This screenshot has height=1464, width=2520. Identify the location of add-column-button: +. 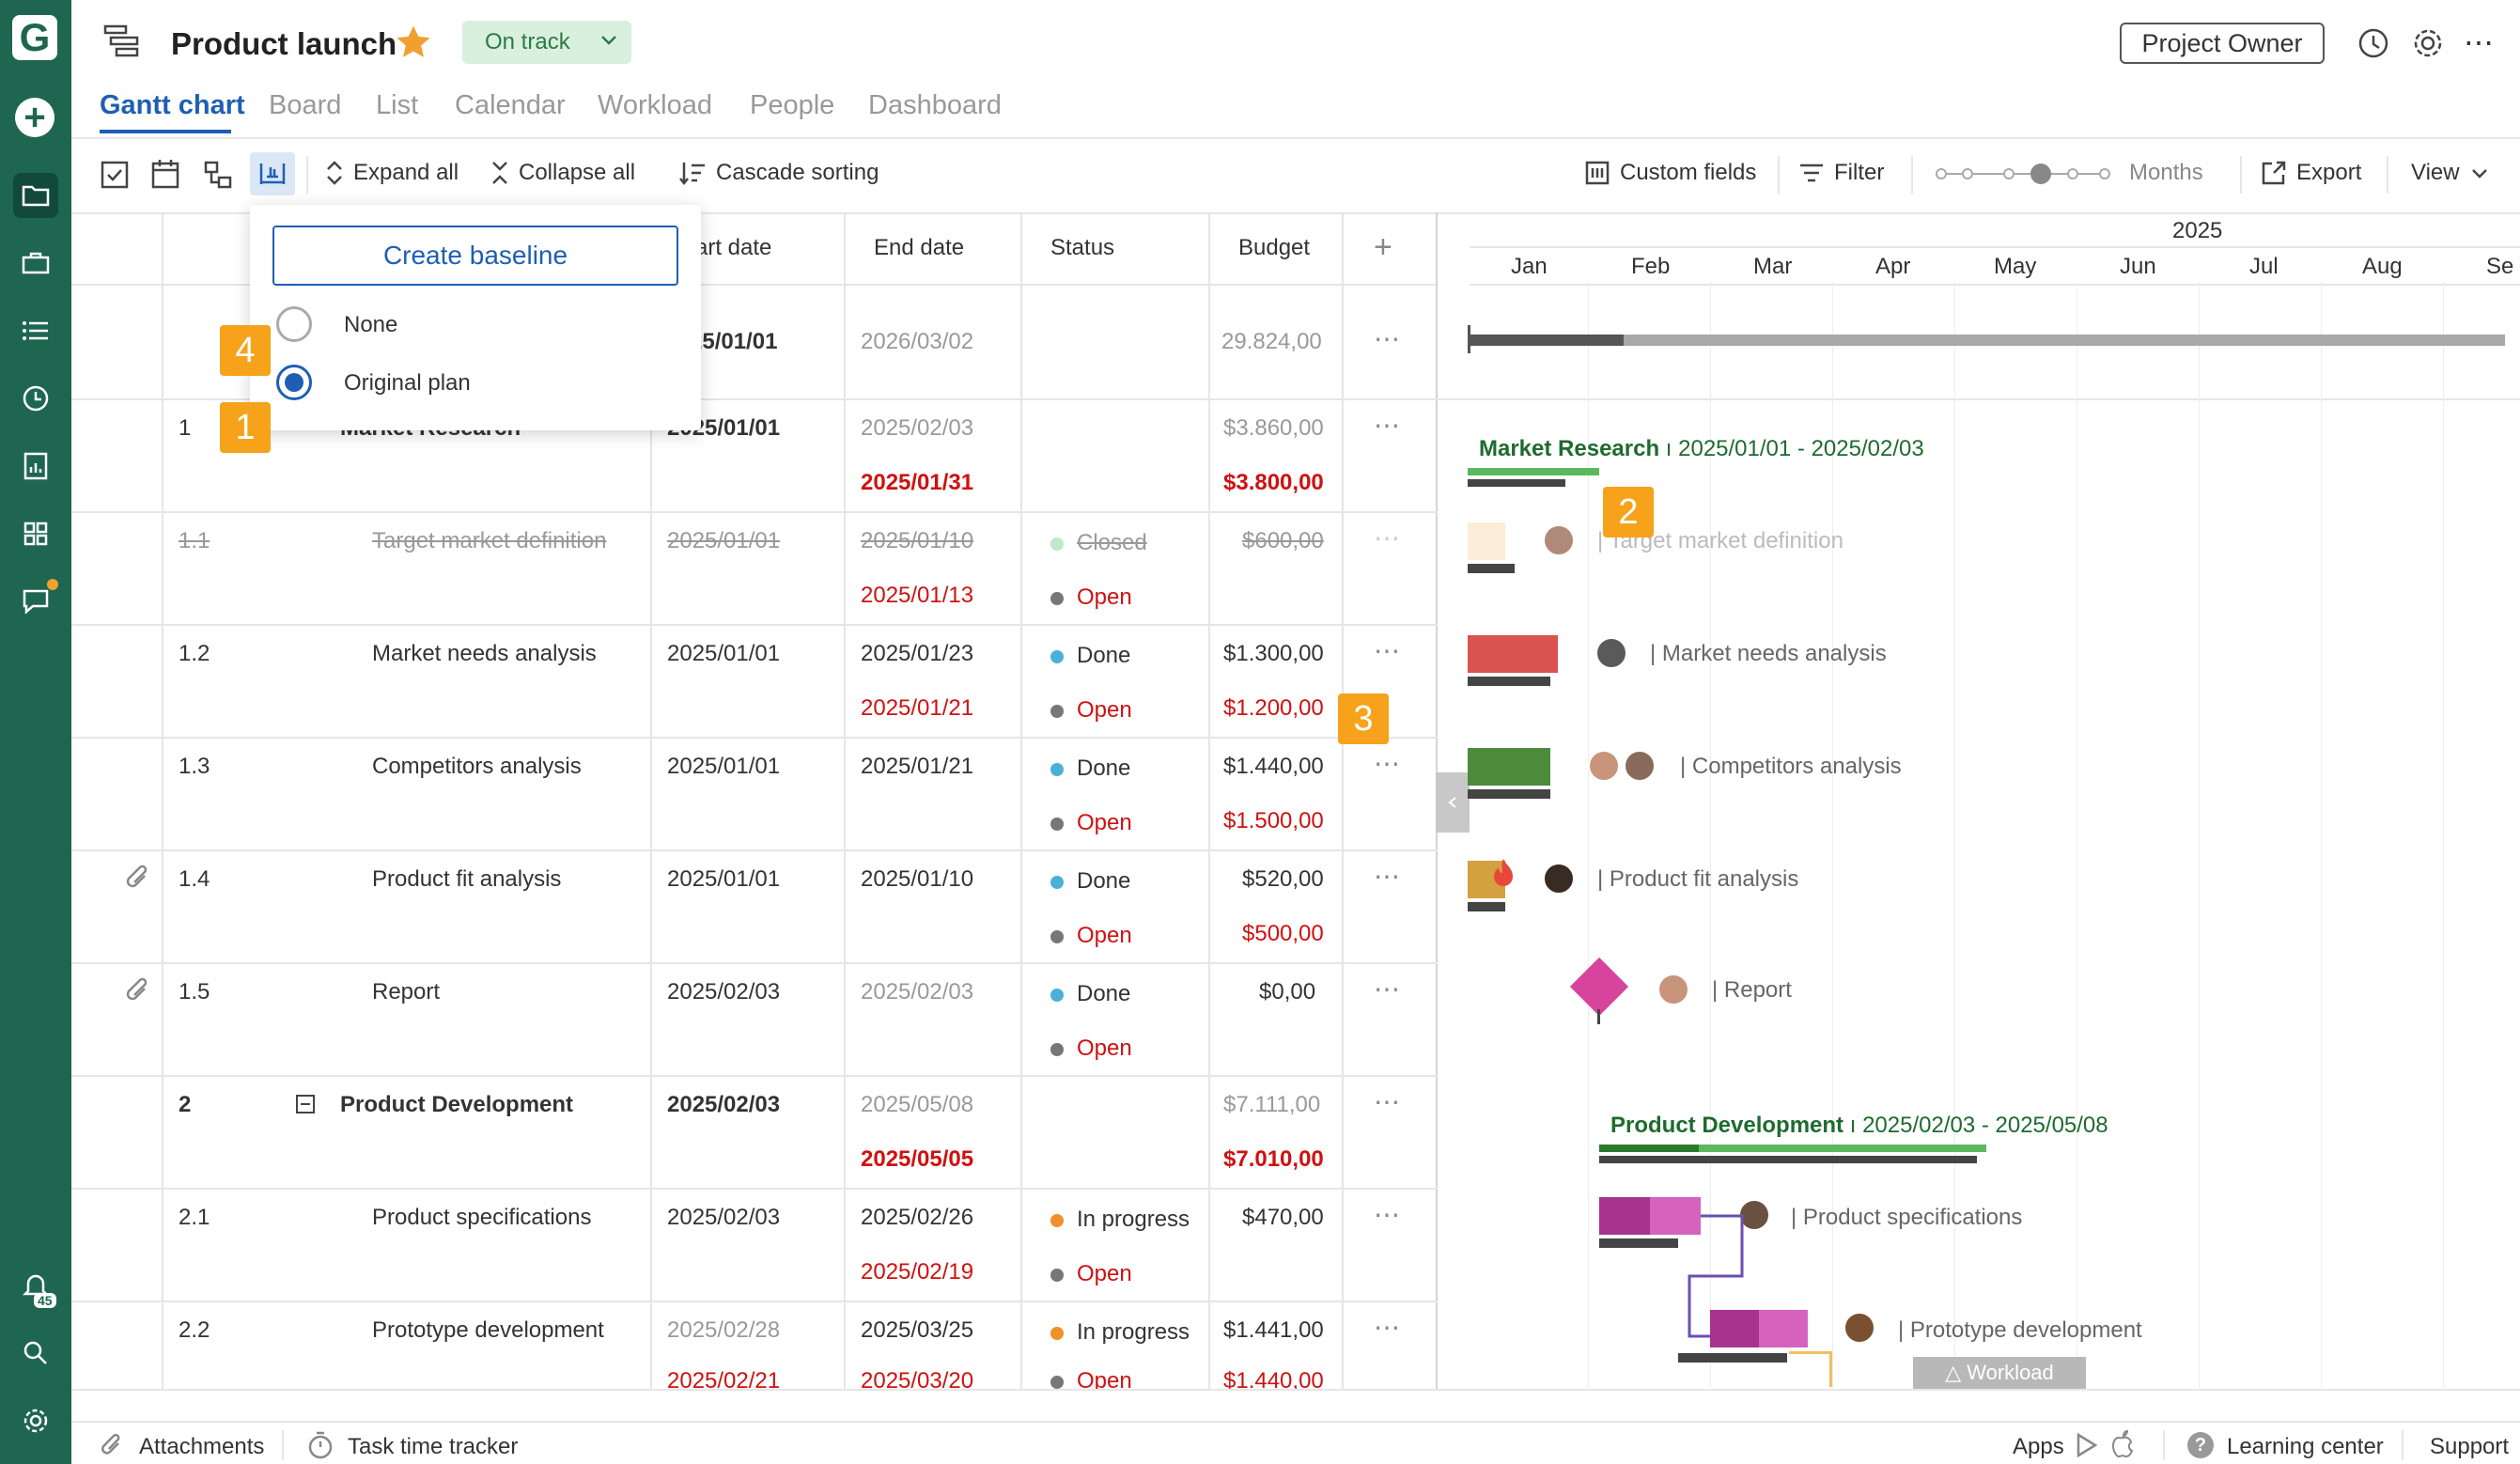
(1383, 247).